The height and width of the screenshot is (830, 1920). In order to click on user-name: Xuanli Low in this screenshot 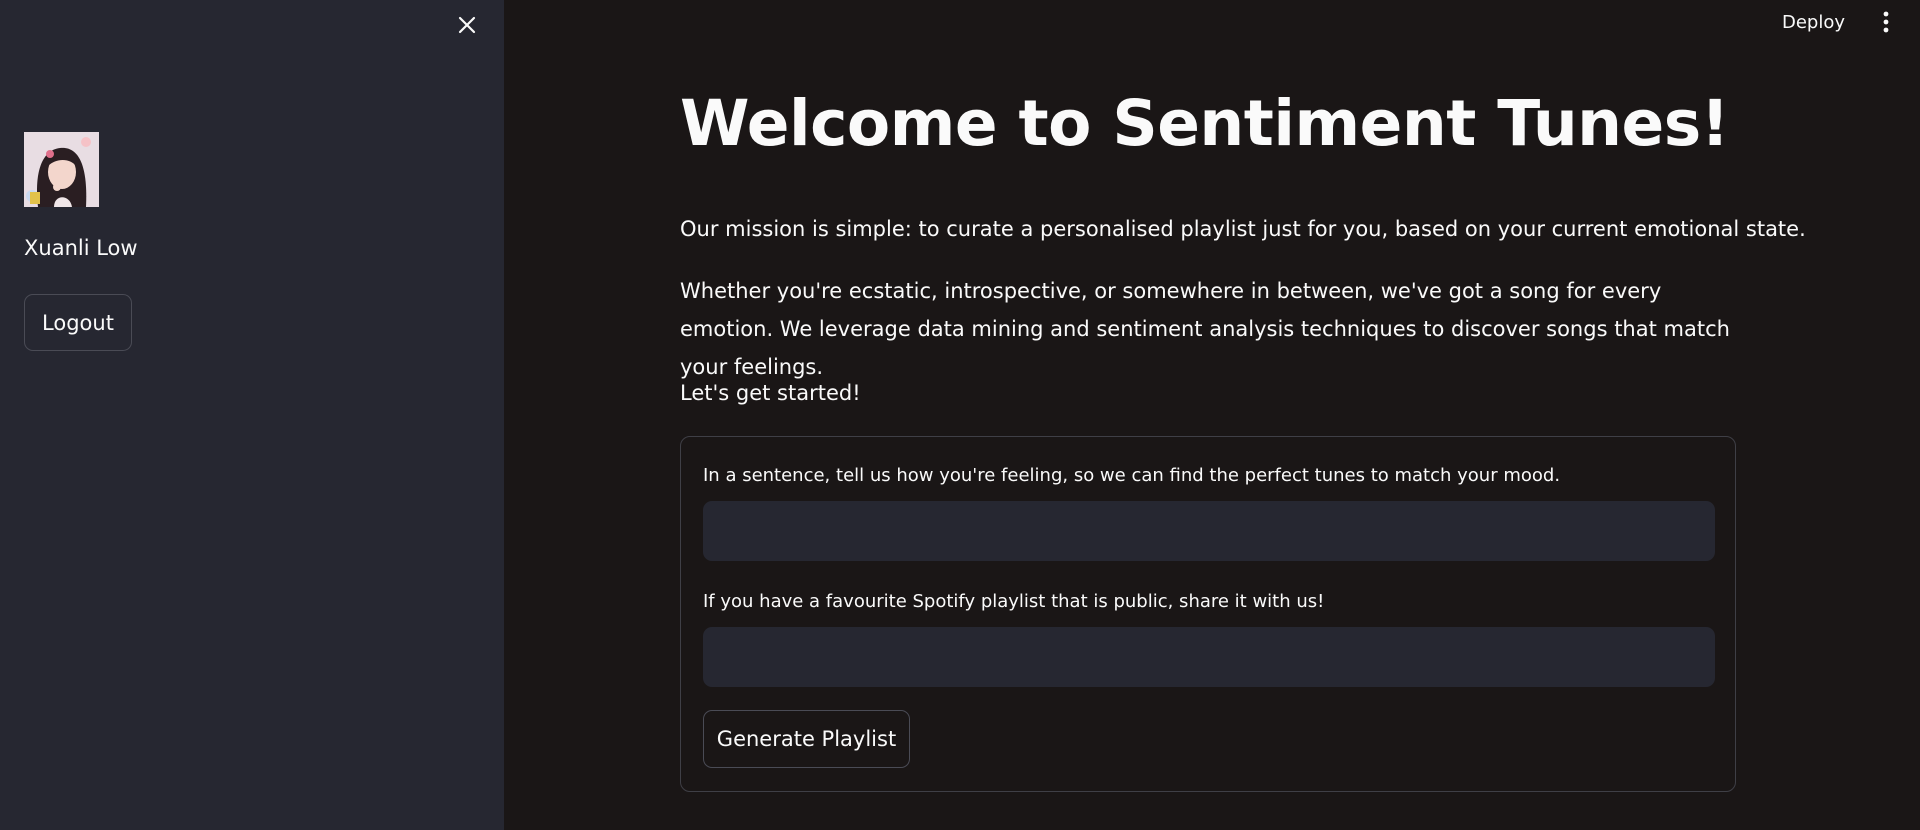, I will do `click(81, 248)`.